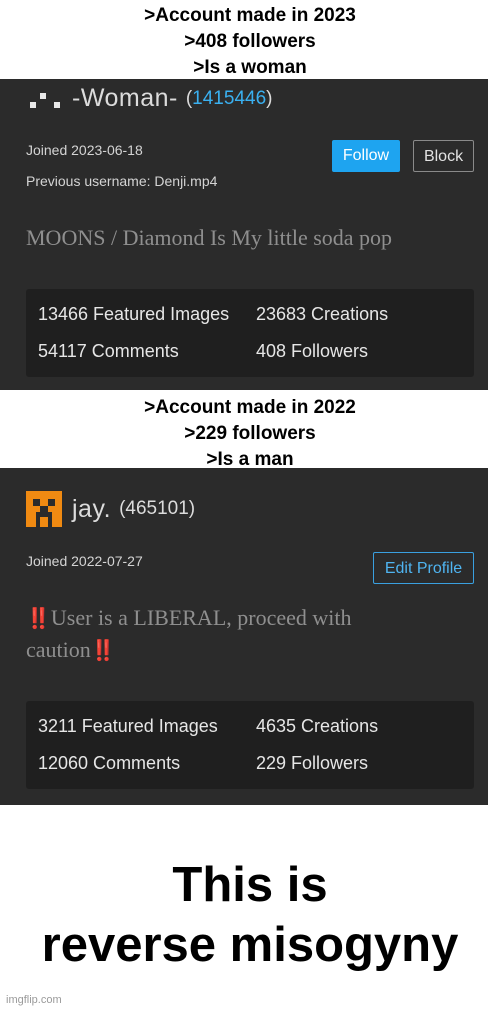 The image size is (500, 1009). I want to click on username-row: jay. (465101), so click(110, 509).